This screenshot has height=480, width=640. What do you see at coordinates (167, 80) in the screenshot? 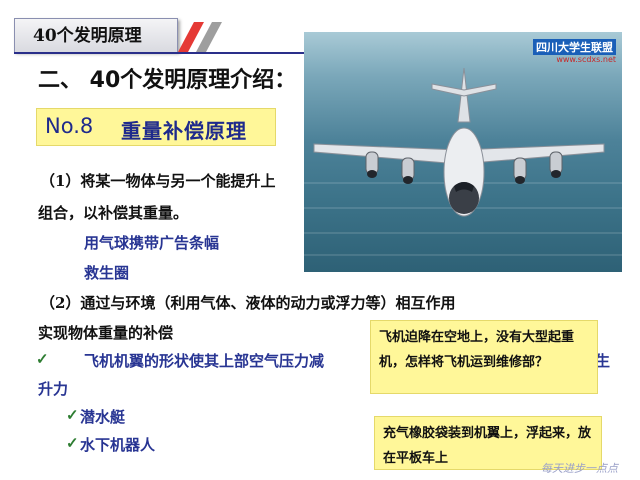
I see `section-title: 二、 40个发明原理介绍：` at bounding box center [167, 80].